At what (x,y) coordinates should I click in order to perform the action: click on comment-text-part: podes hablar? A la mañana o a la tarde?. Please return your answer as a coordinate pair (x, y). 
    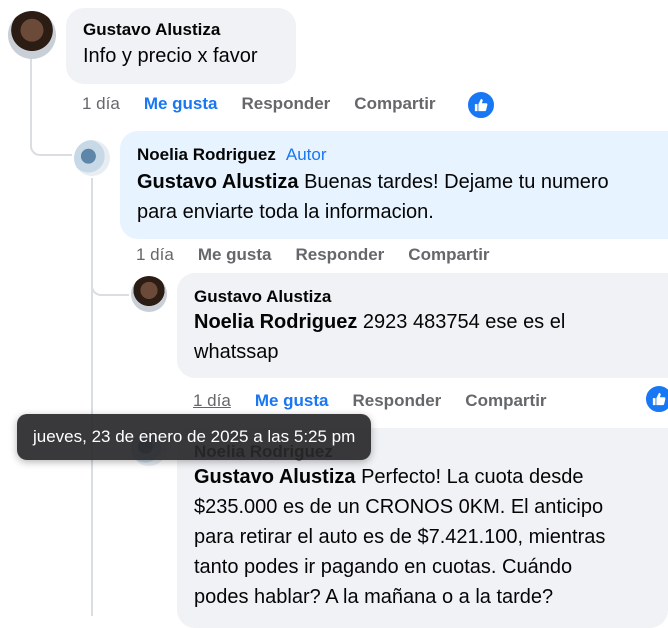
    Looking at the image, I should click on (374, 597).